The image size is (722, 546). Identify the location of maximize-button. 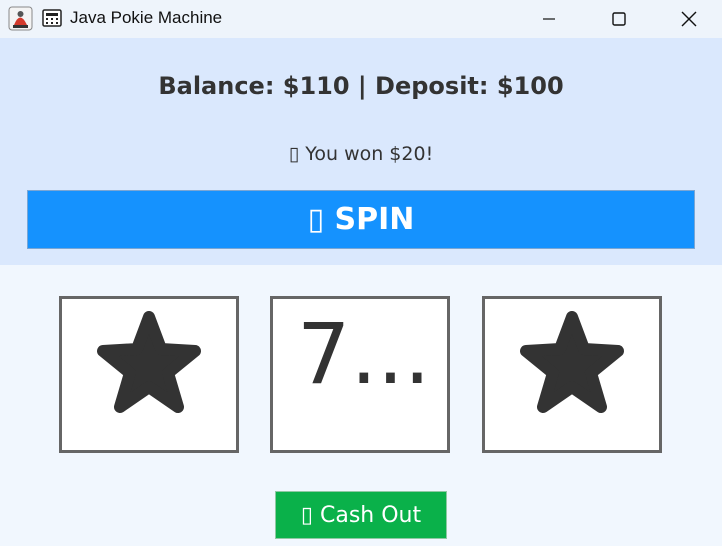
(619, 19).